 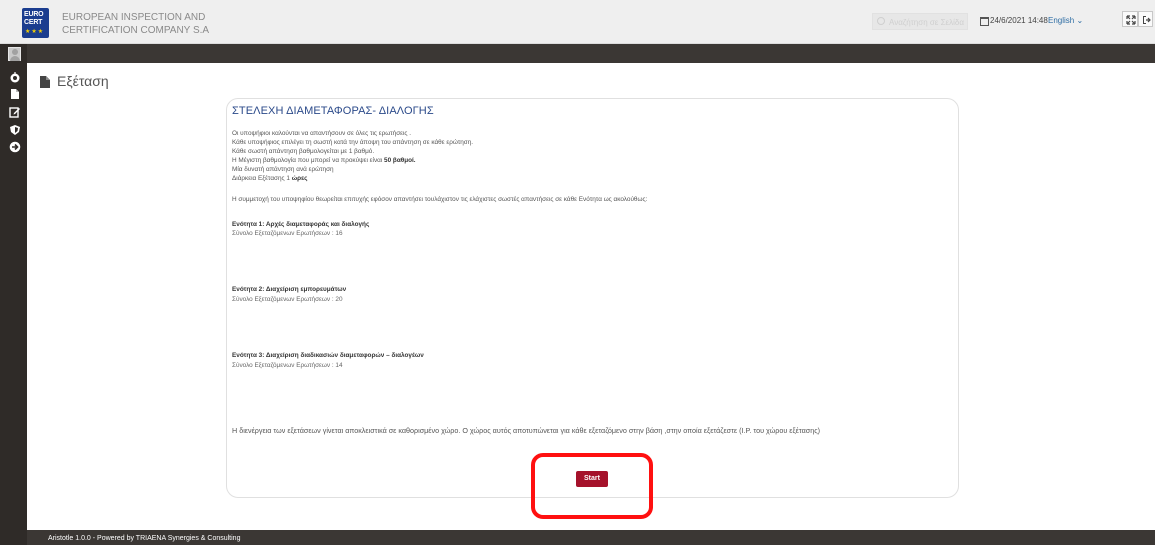 I want to click on language-label: English, so click(x=1061, y=20).